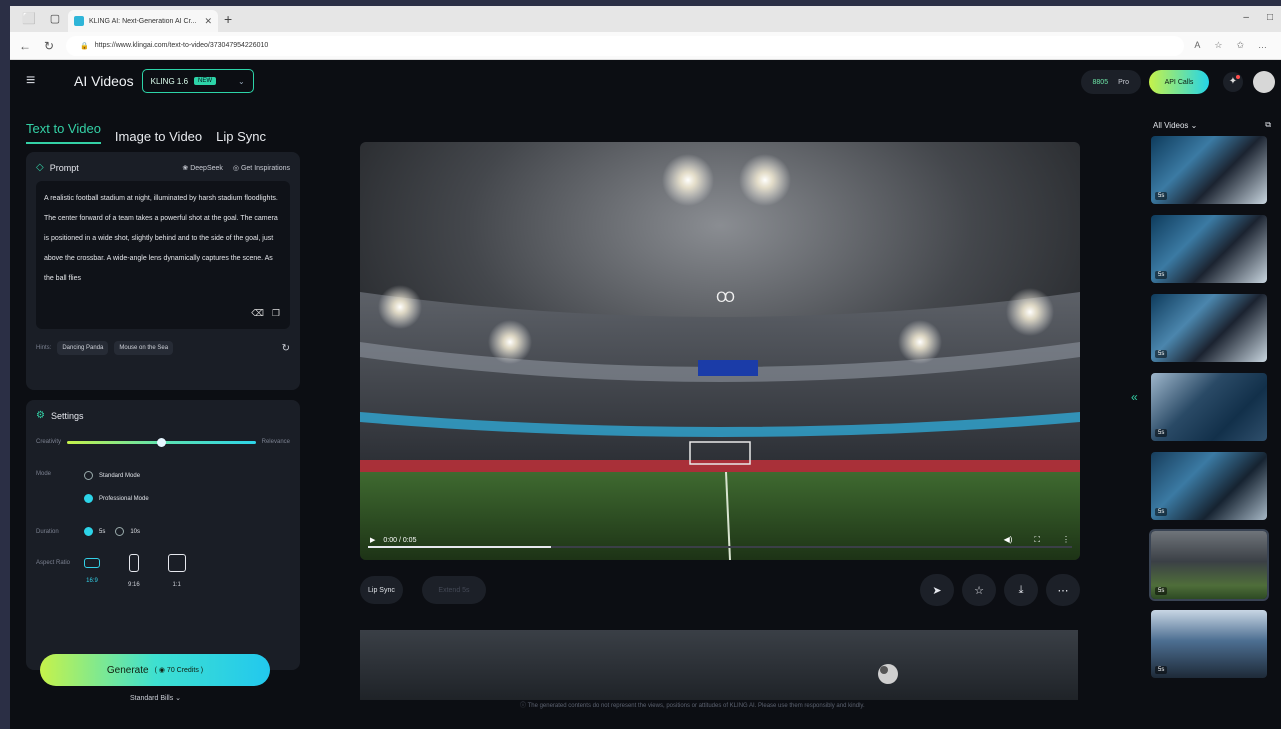  Describe the element at coordinates (49, 442) in the screenshot. I see `creativity-label: Creativity` at that location.